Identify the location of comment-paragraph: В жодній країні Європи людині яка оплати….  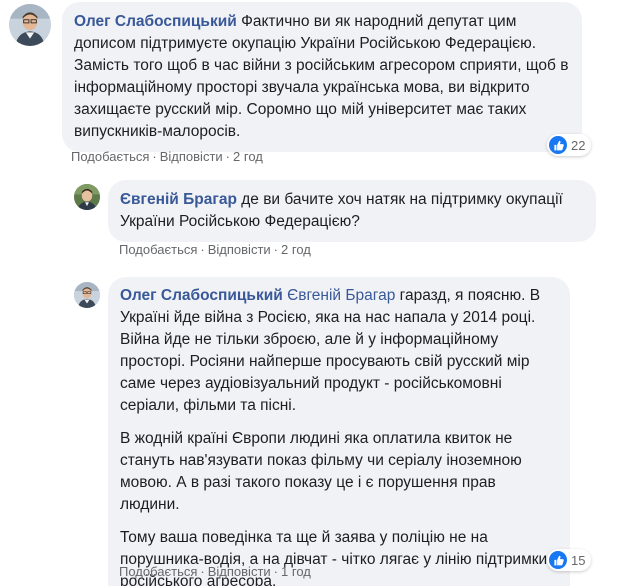
(321, 471).